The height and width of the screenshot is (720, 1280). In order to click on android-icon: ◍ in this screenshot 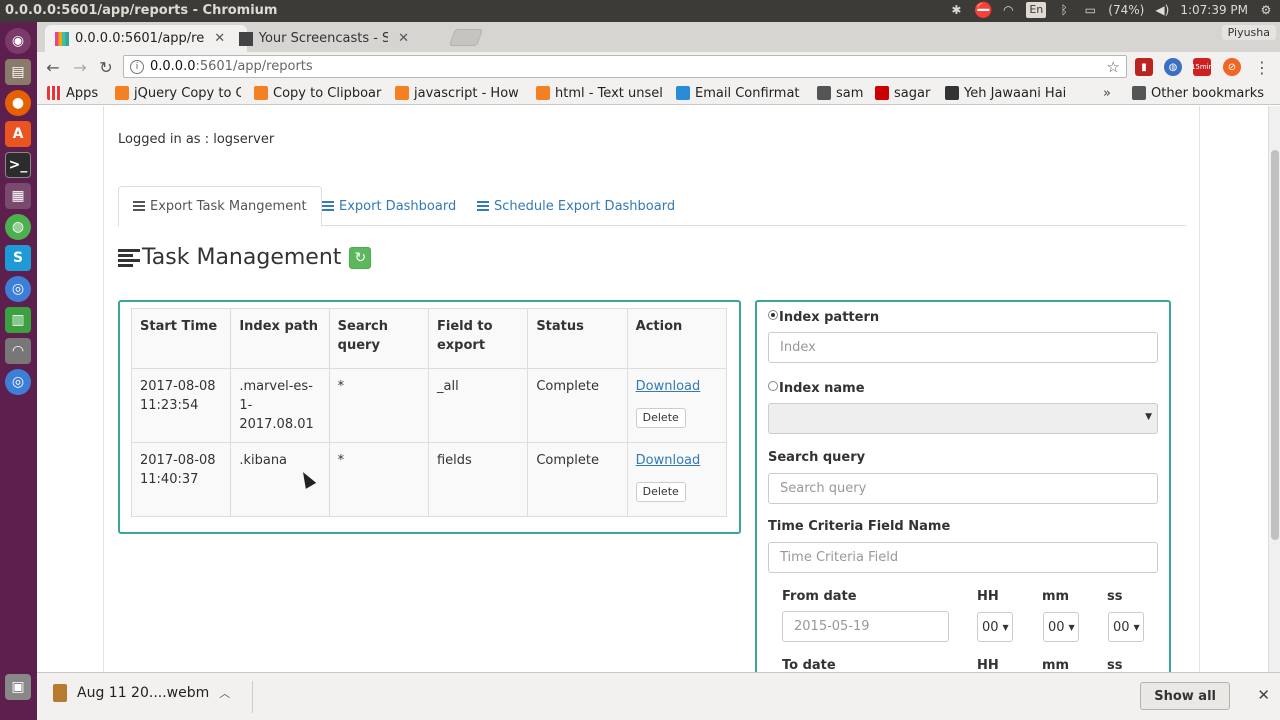, I will do `click(18, 227)`.